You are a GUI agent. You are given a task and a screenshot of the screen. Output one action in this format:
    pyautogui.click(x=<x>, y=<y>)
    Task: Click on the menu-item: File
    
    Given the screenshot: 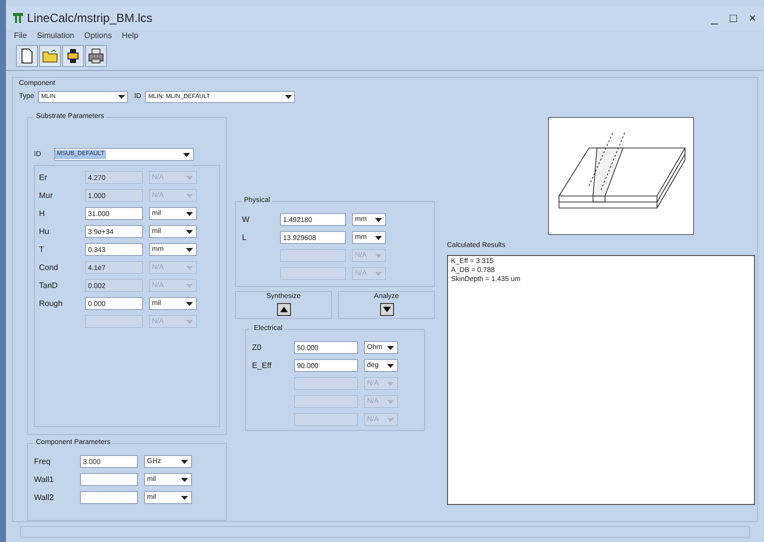 What is the action you would take?
    pyautogui.click(x=20, y=36)
    